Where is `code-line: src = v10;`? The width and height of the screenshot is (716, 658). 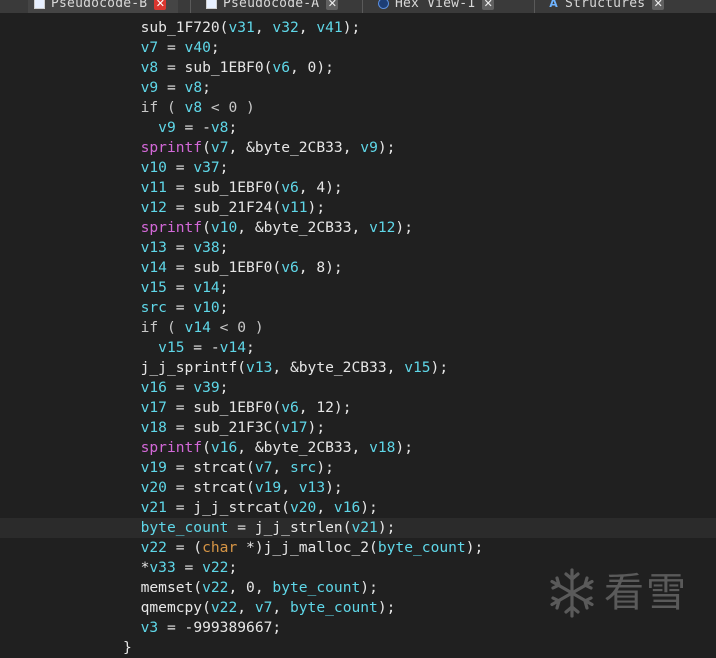
code-line: src = v10; is located at coordinates (358, 308).